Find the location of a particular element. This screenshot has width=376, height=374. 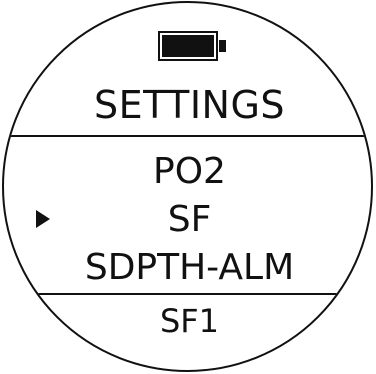

menu-item-sf: SF is located at coordinates (187, 220).